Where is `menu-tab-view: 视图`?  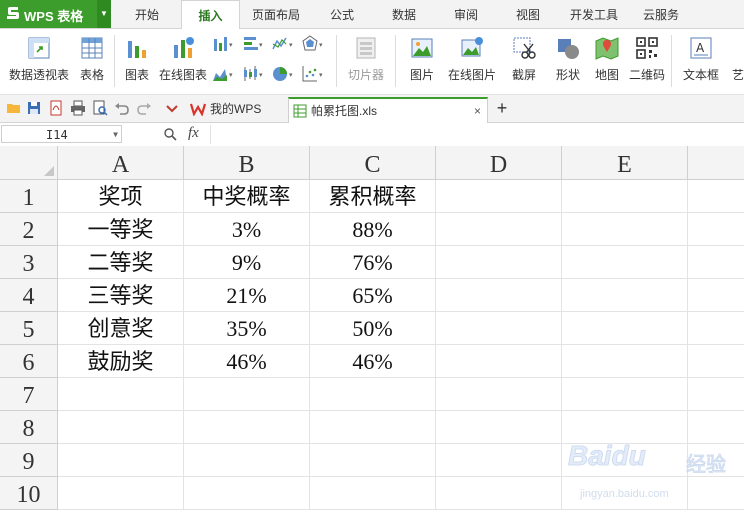 menu-tab-view: 视图 is located at coordinates (528, 14).